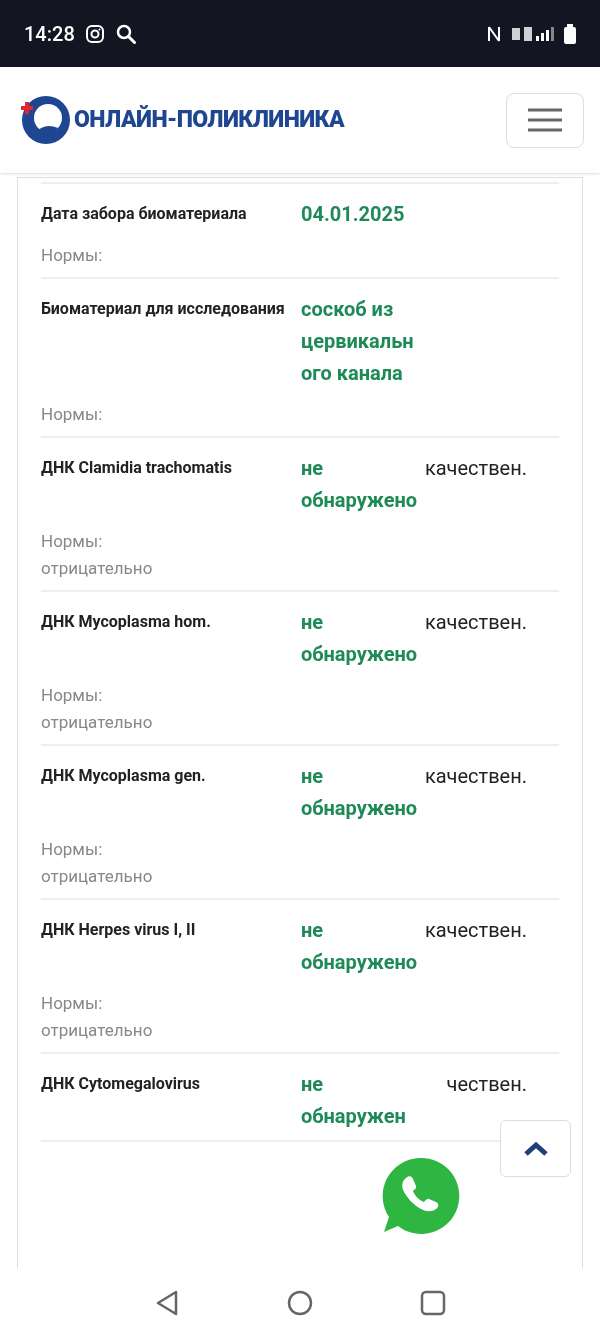 This screenshot has height=1337, width=600. I want to click on test-name: ДНК Herpes virus I, II, so click(119, 930).